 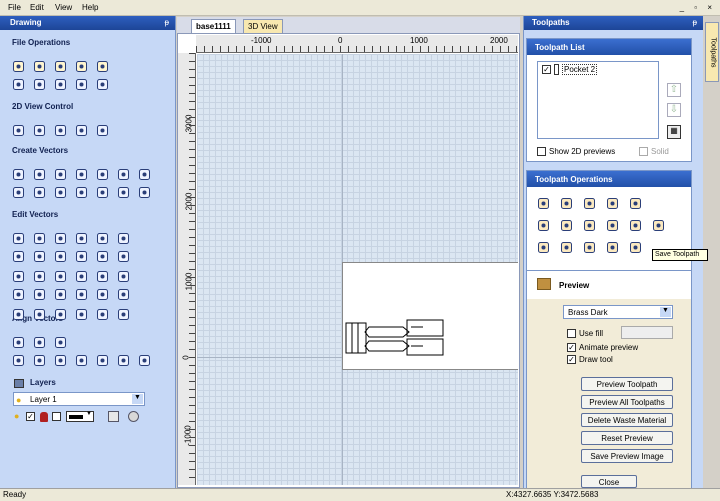 What do you see at coordinates (571, 347) in the screenshot?
I see `animate-preview-checkbox: ✓` at bounding box center [571, 347].